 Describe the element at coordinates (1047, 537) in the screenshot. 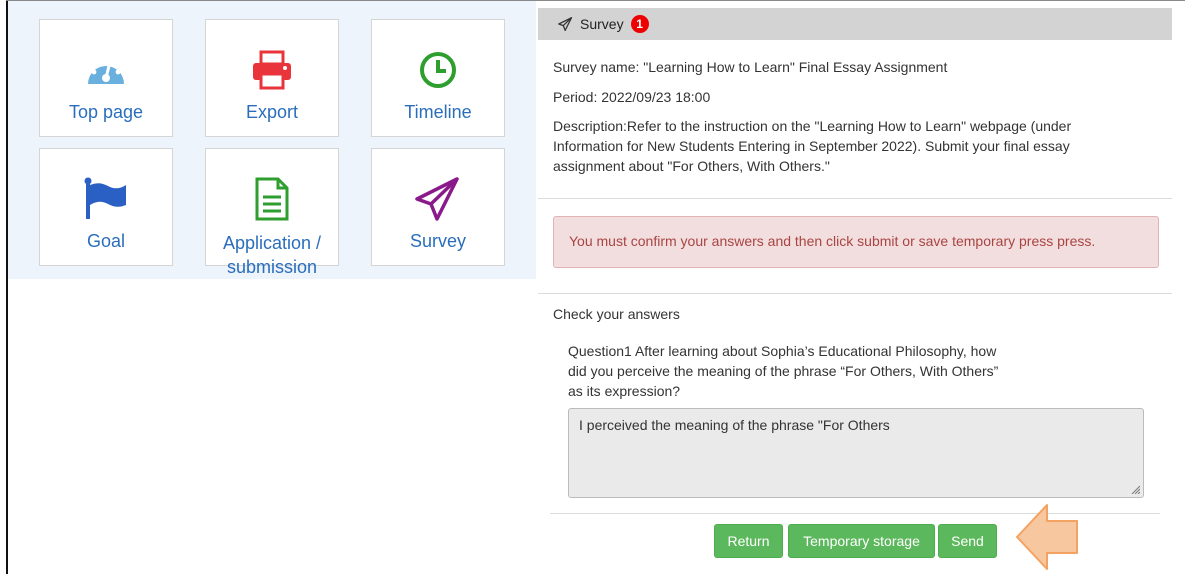

I see `highlight-arrow-icon` at that location.